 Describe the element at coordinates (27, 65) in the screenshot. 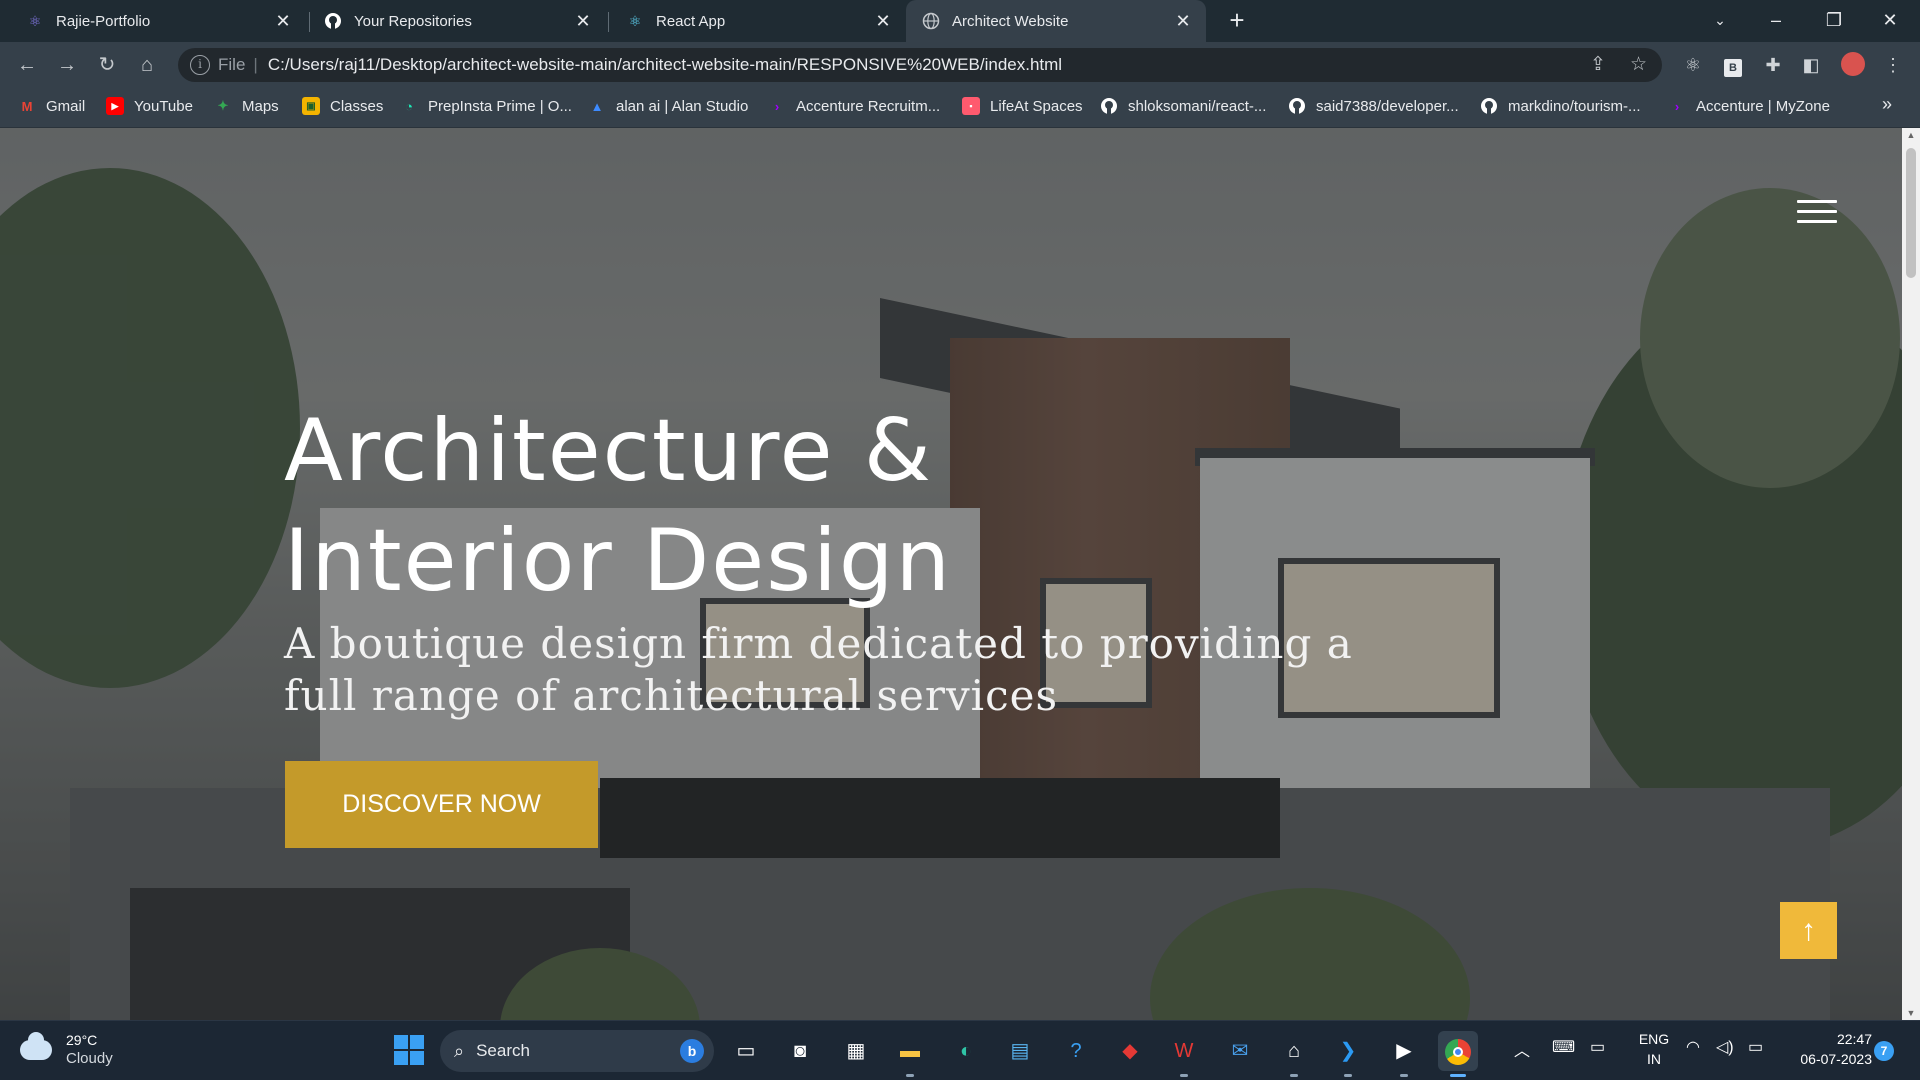

I see `back-icon: ←` at that location.